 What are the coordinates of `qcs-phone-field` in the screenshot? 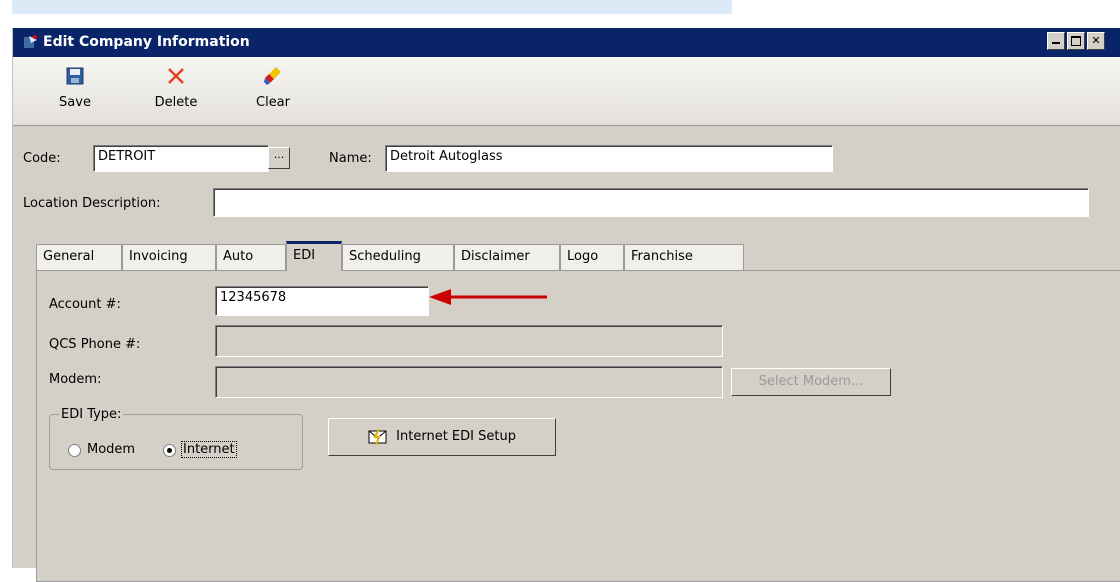 It's located at (469, 341).